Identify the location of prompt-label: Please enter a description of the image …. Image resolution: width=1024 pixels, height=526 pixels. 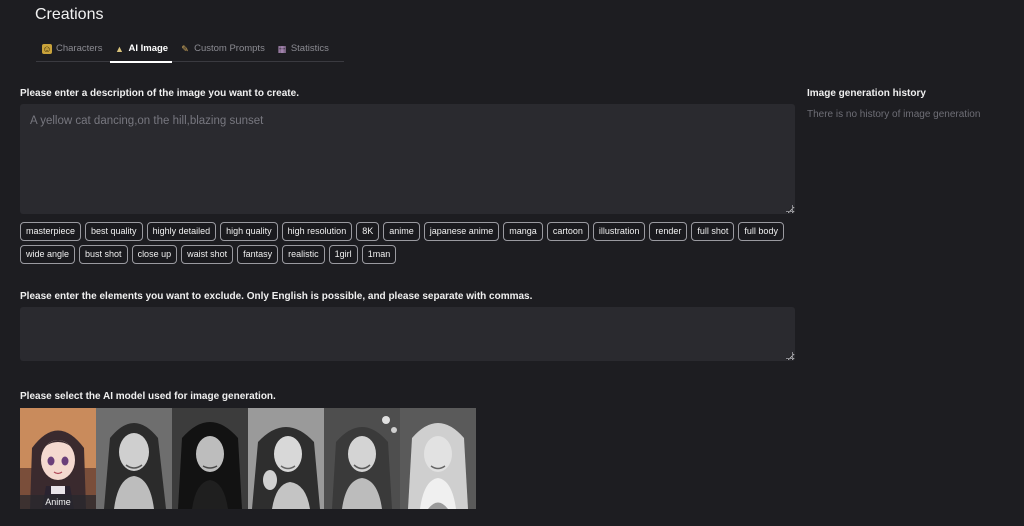
(159, 93).